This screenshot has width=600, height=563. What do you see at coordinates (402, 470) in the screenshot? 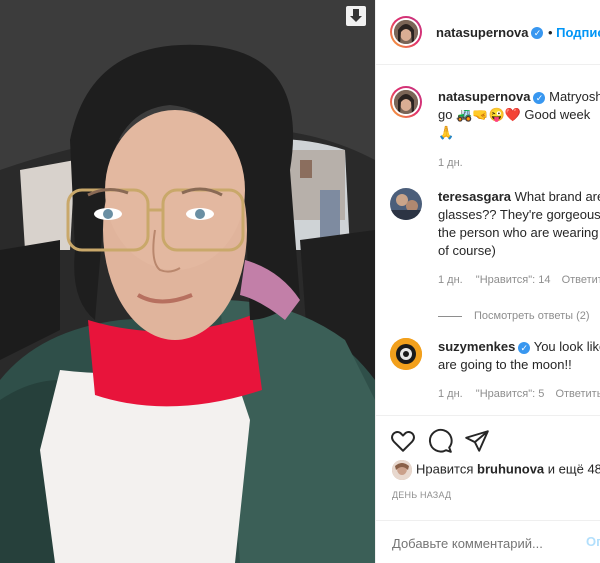
I see `liker-avatar` at bounding box center [402, 470].